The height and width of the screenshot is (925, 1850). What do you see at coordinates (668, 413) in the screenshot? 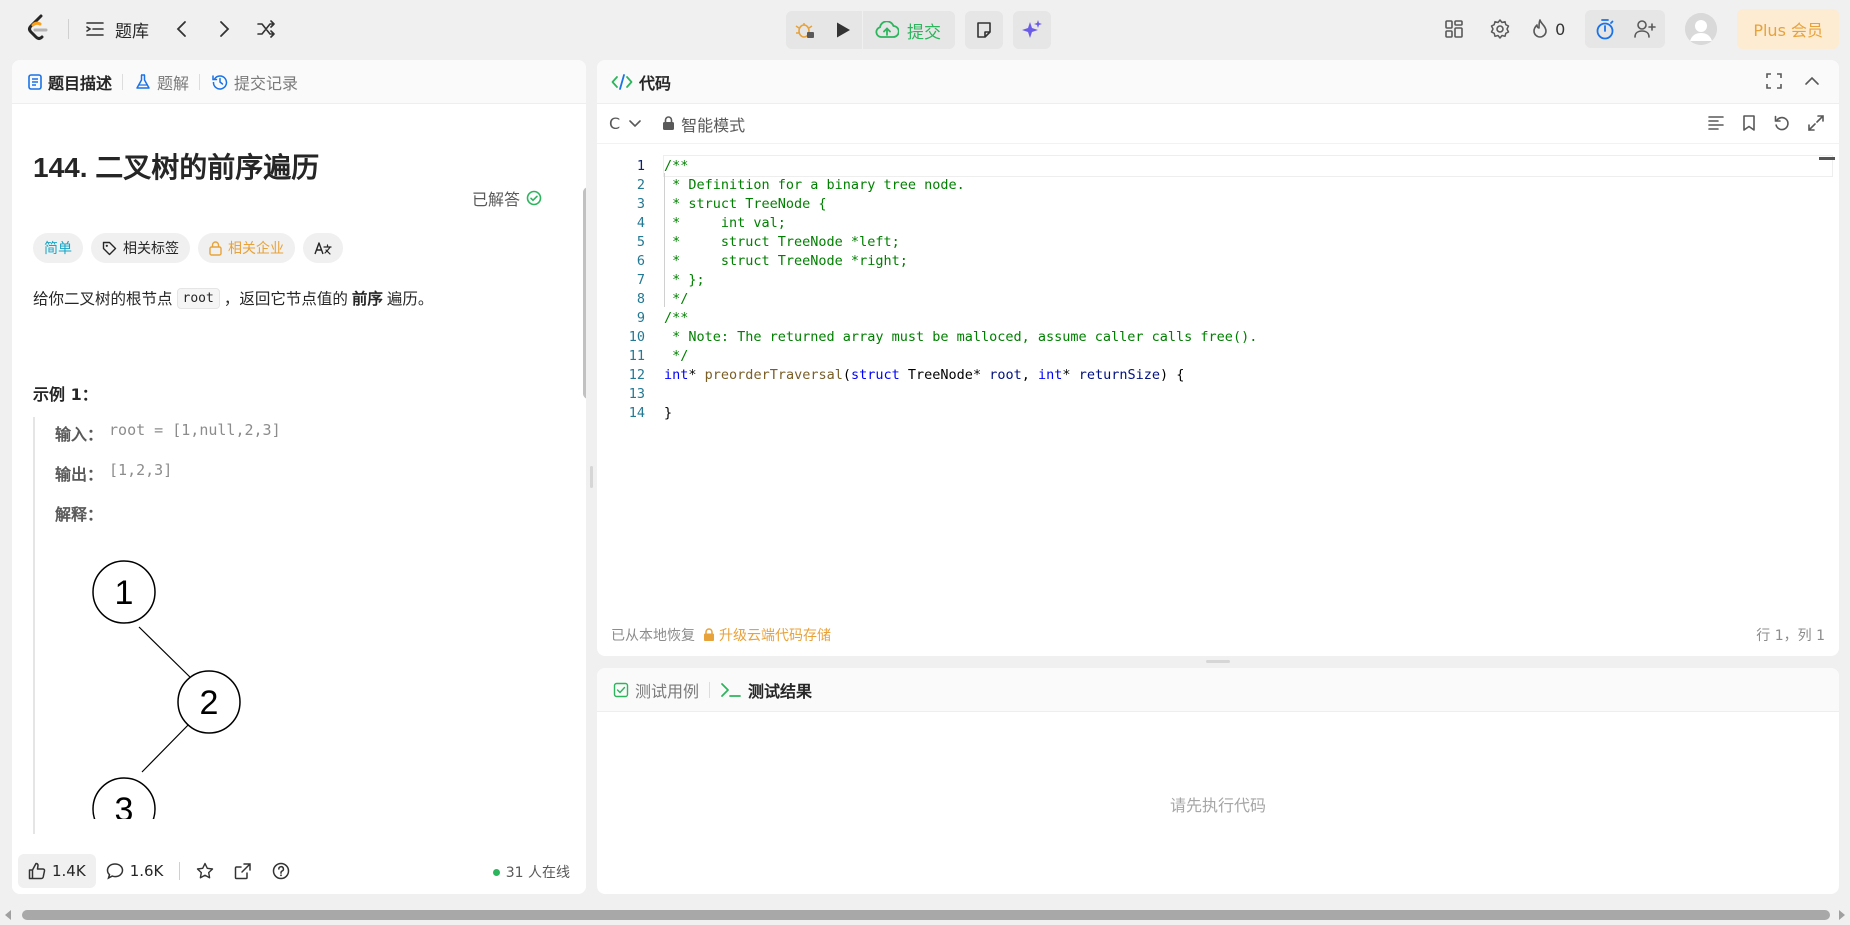
I see `code-line-text: }` at bounding box center [668, 413].